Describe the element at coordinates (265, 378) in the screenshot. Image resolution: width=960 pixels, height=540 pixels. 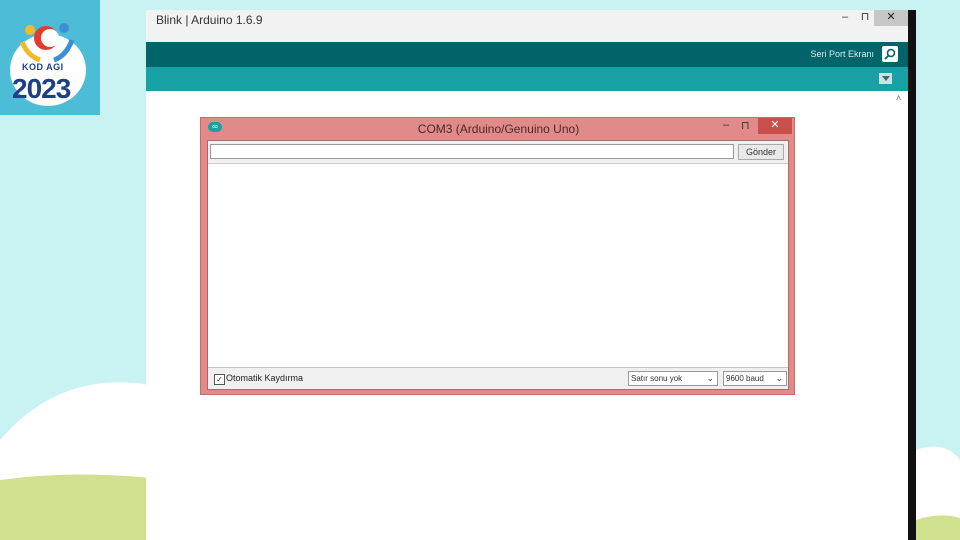
I see `autoscroll-label: Otomatik Kaydırma` at that location.